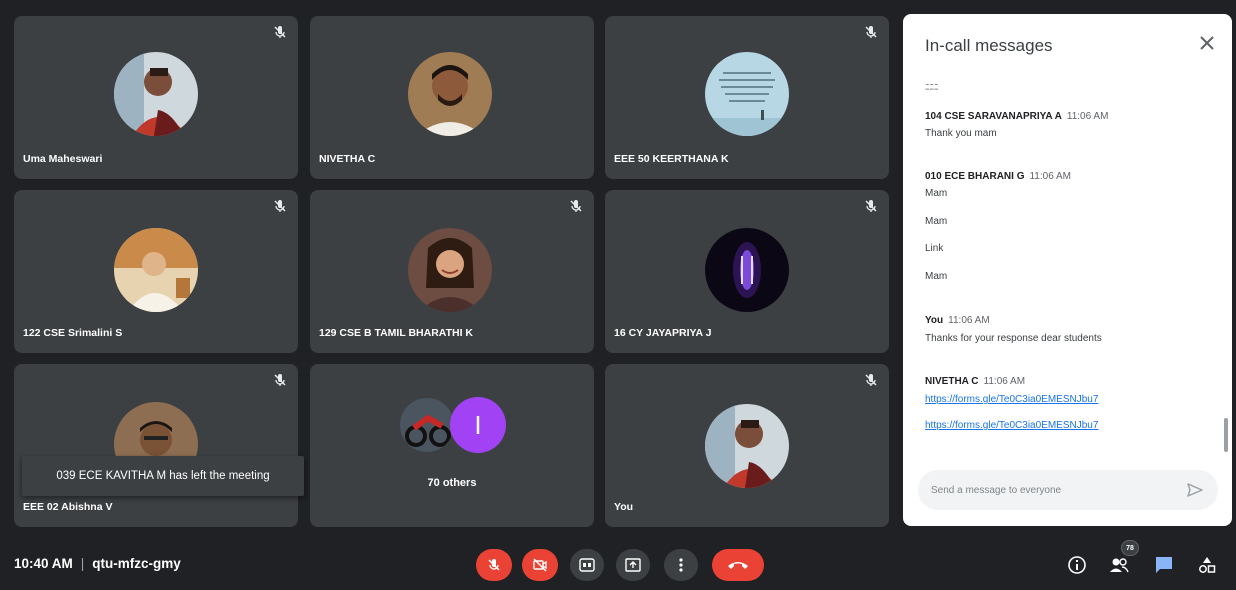  I want to click on present-button, so click(633, 565).